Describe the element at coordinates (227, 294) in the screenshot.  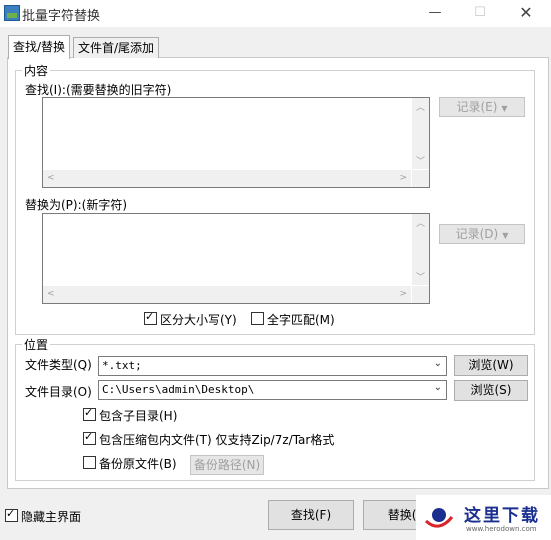
I see `replace-horizontal-scrollbar: < >` at that location.